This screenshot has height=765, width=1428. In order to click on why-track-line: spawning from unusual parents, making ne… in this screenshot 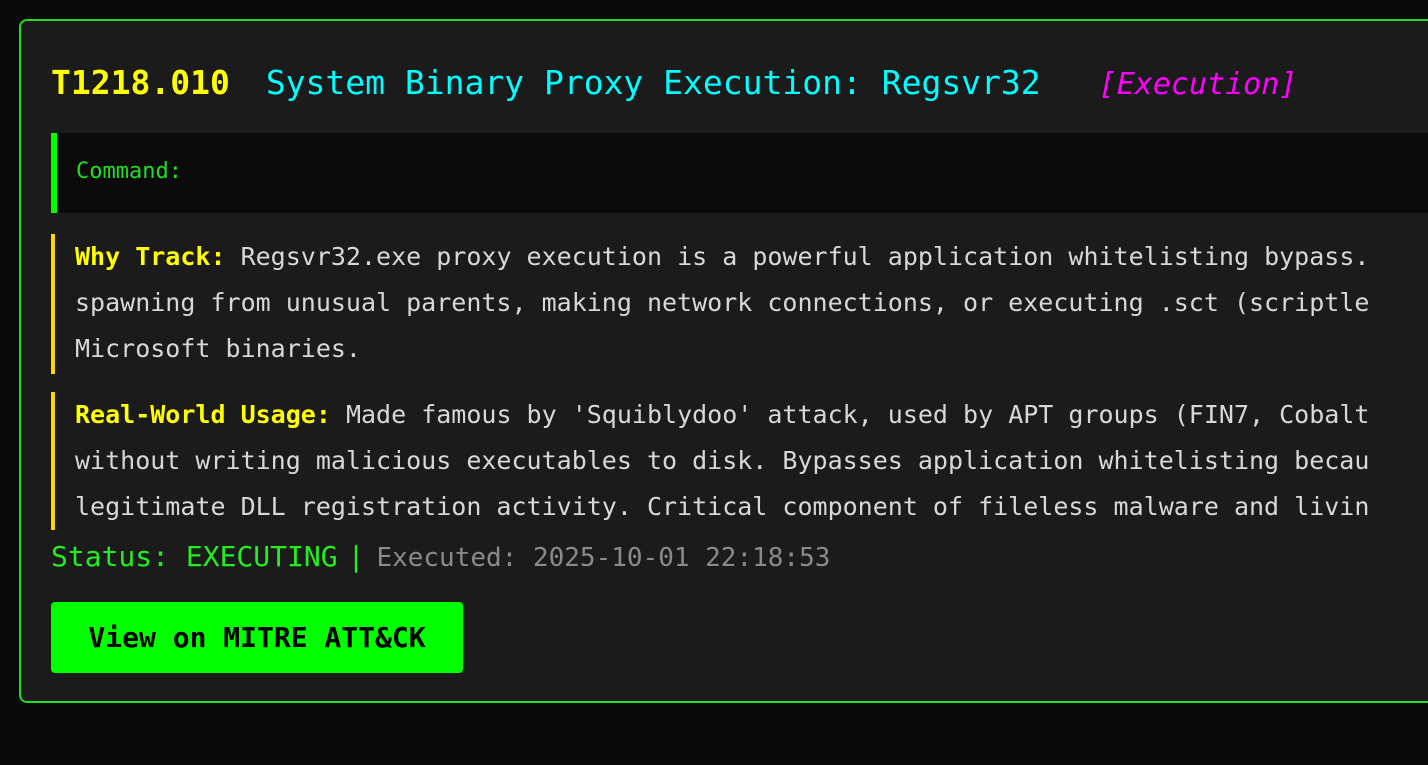, I will do `click(722, 302)`.